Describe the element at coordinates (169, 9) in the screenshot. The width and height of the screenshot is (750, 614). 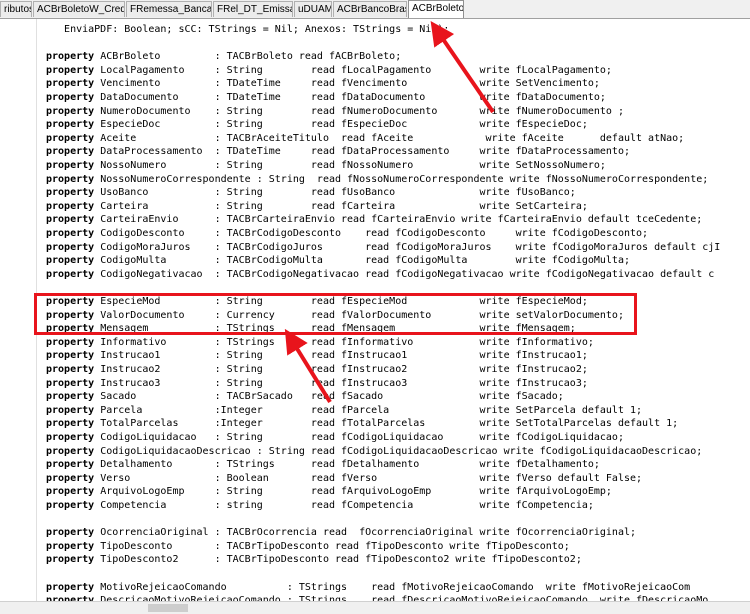
I see `tab-fremessa-bancaria: FRemessa_Bancaria` at that location.